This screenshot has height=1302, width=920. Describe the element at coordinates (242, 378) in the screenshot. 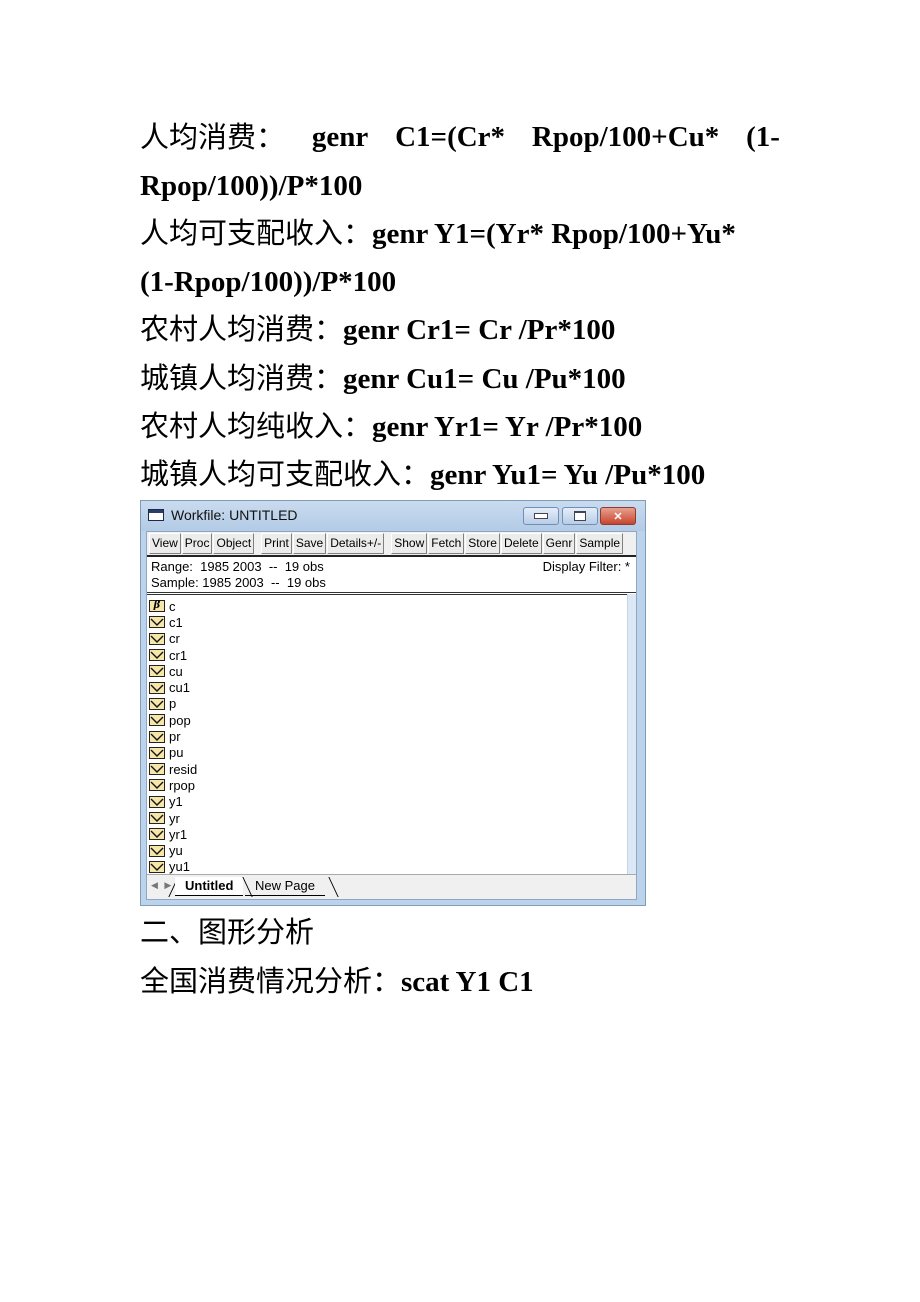

I see `label-urban-consumption: 城镇人均消费：` at that location.